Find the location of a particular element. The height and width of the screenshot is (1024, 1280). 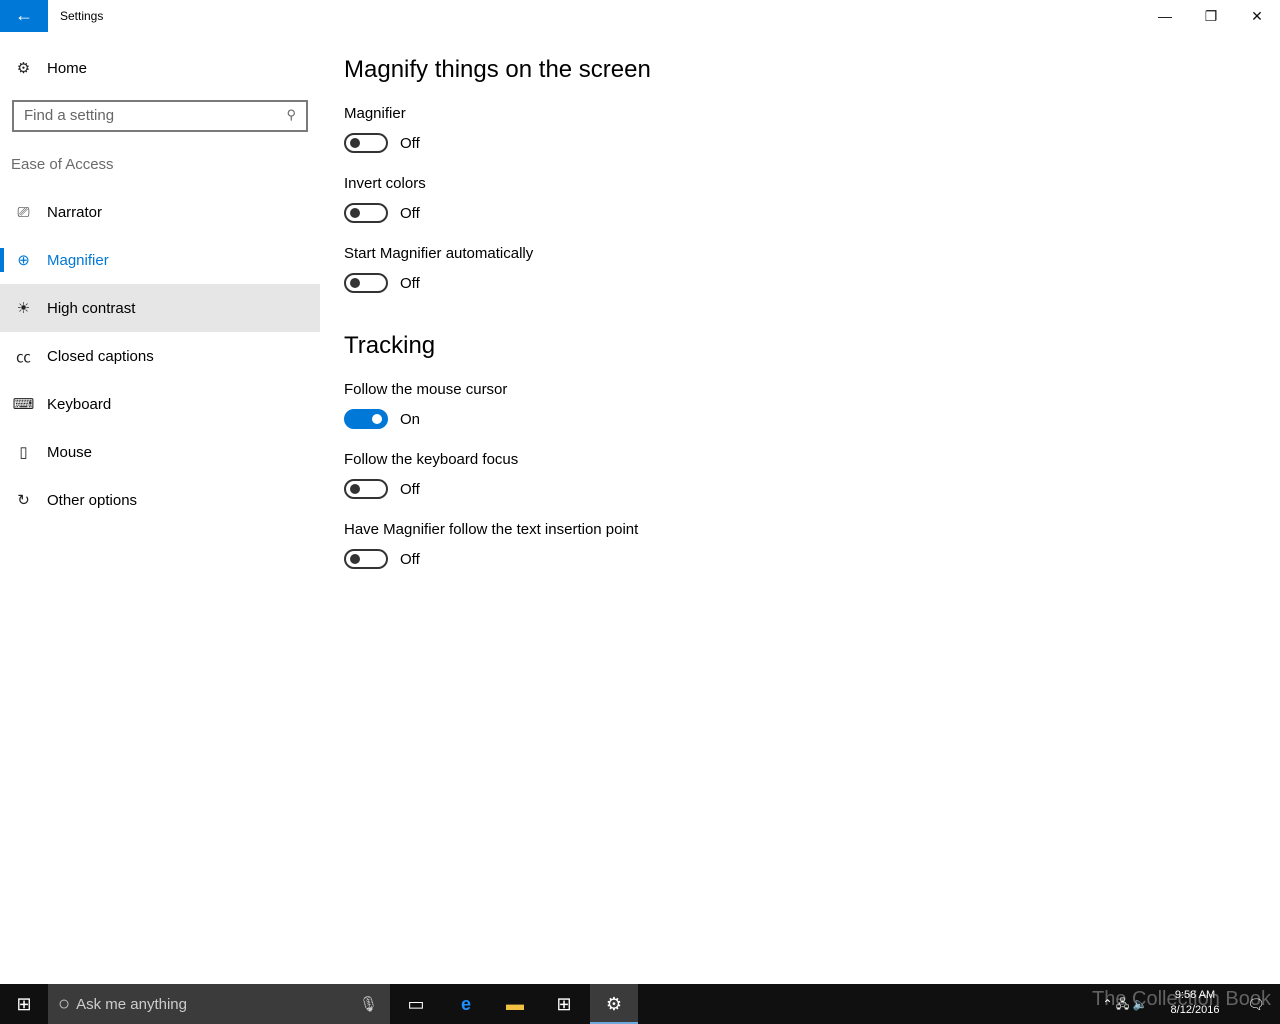

close-button: ✕ is located at coordinates (1257, 16).